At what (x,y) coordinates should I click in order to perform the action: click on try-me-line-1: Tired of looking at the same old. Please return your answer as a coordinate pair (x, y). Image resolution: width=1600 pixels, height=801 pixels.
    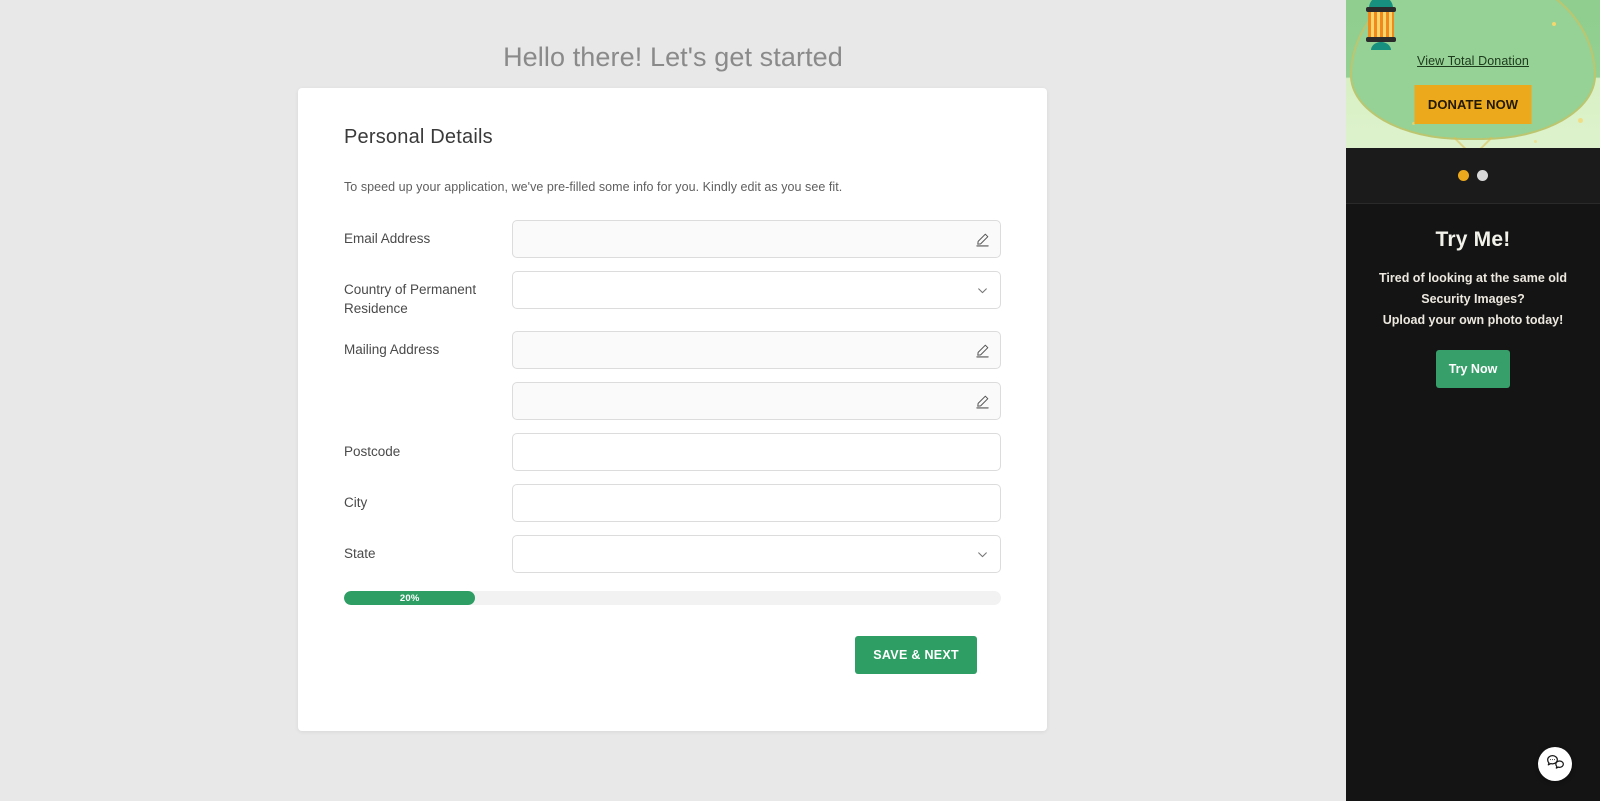
    Looking at the image, I should click on (1473, 278).